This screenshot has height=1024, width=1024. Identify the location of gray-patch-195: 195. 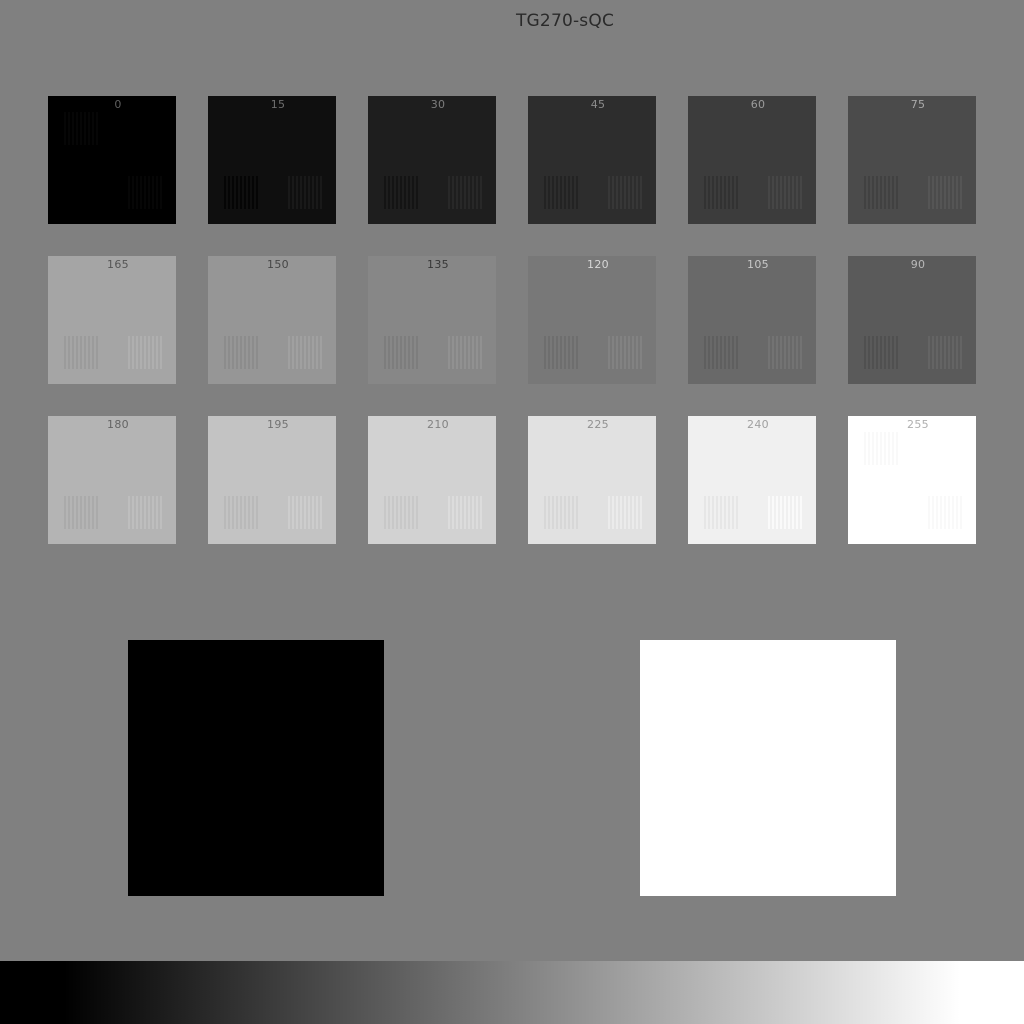
(272, 480).